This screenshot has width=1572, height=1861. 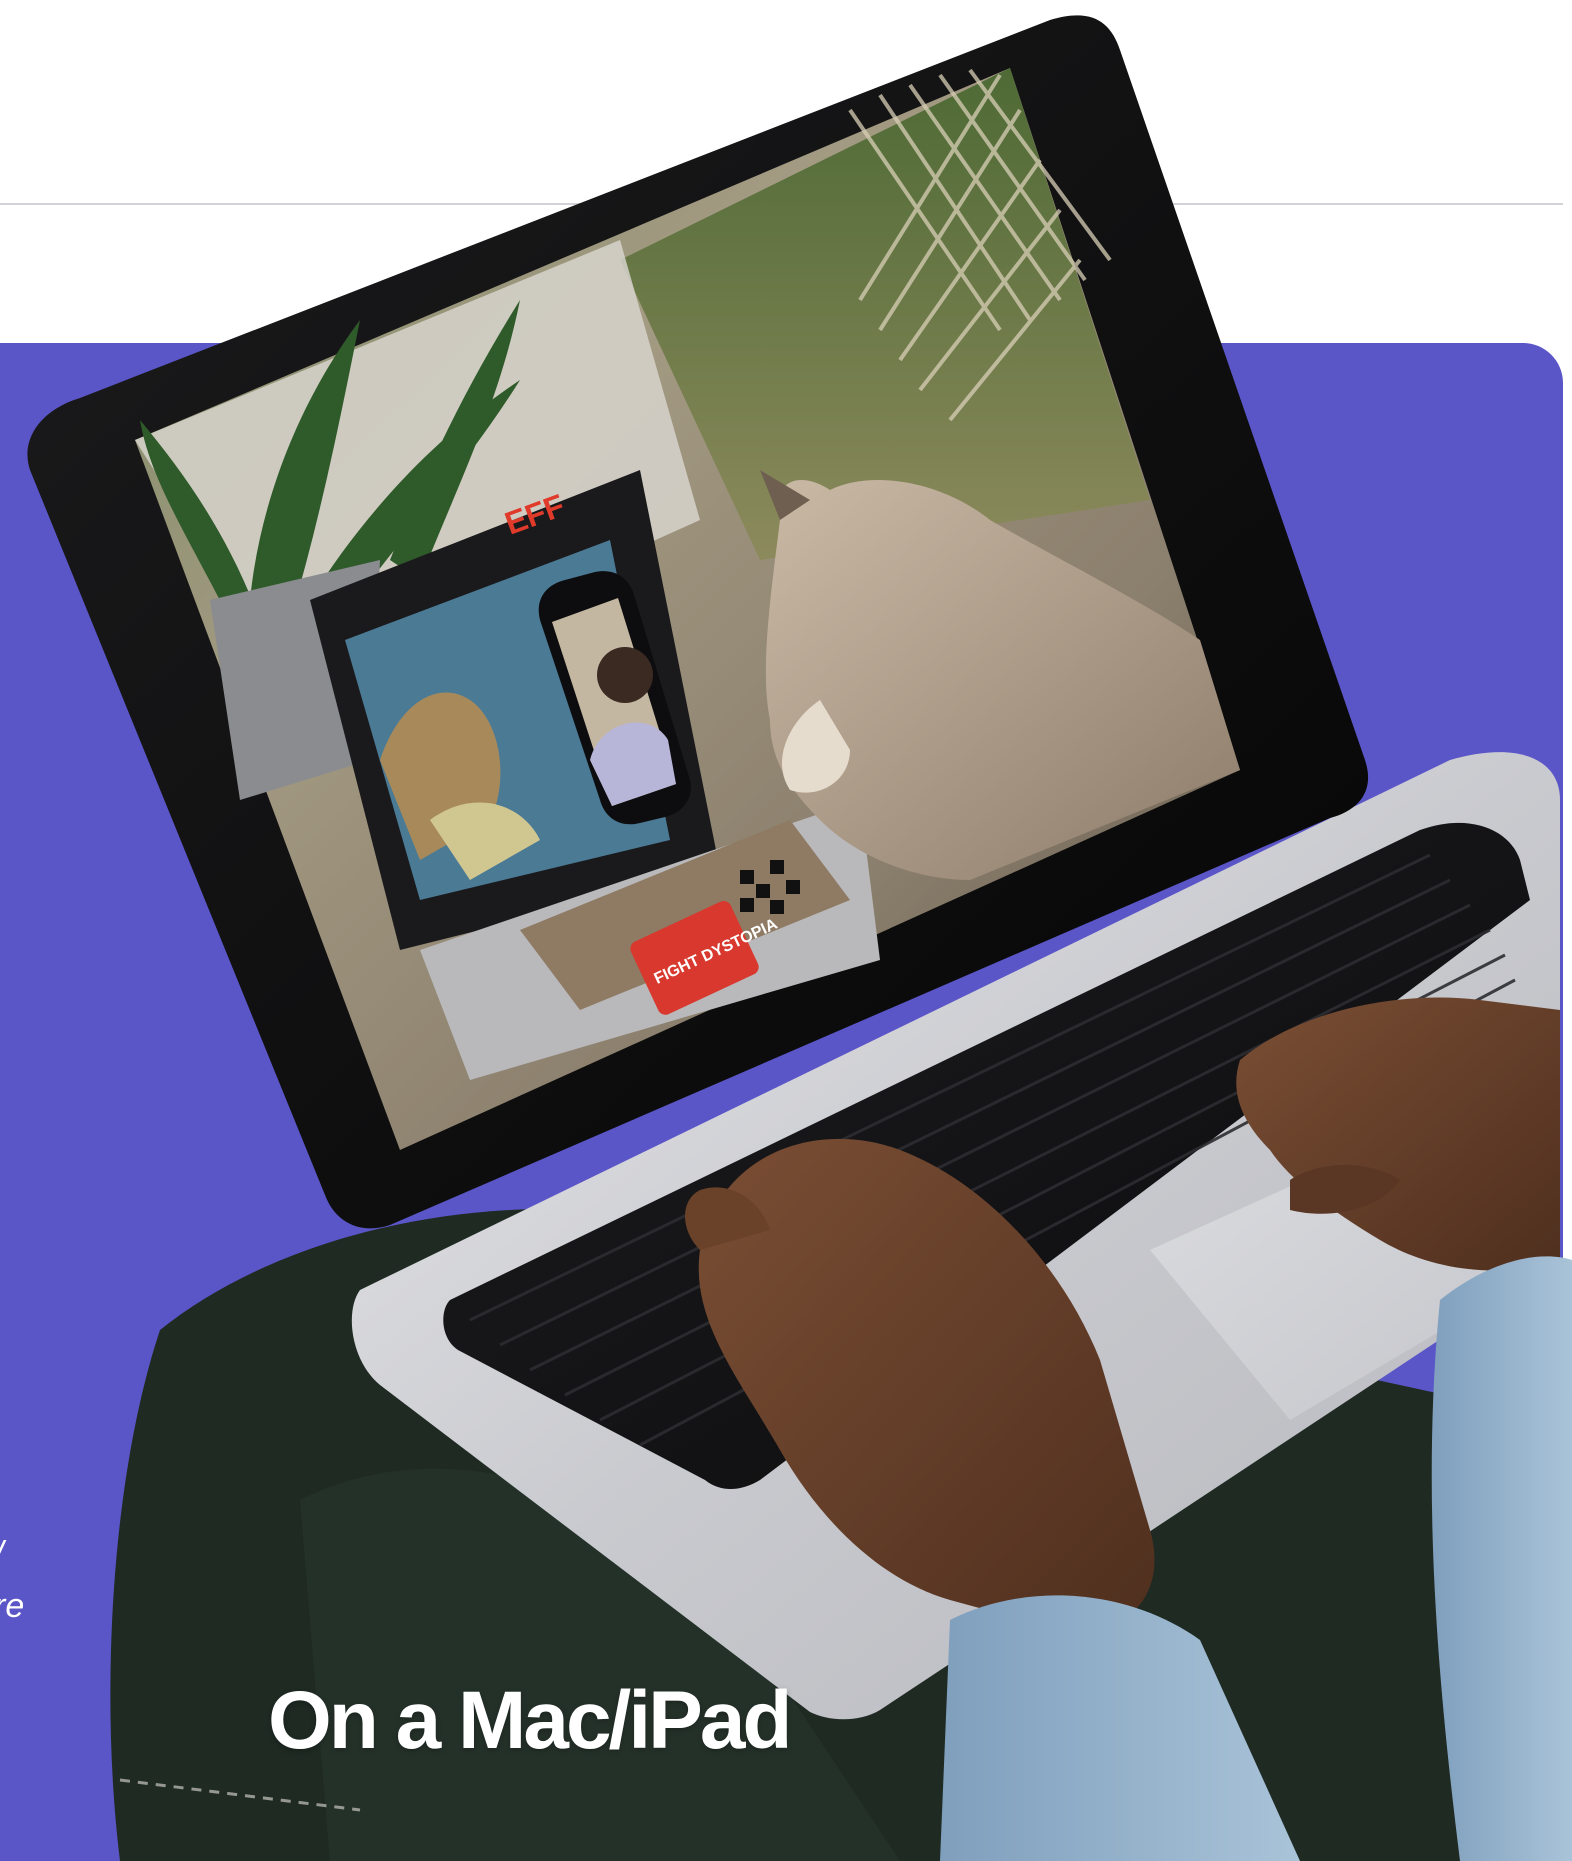 I want to click on intro-line-1: /, so click(x=1, y=1554).